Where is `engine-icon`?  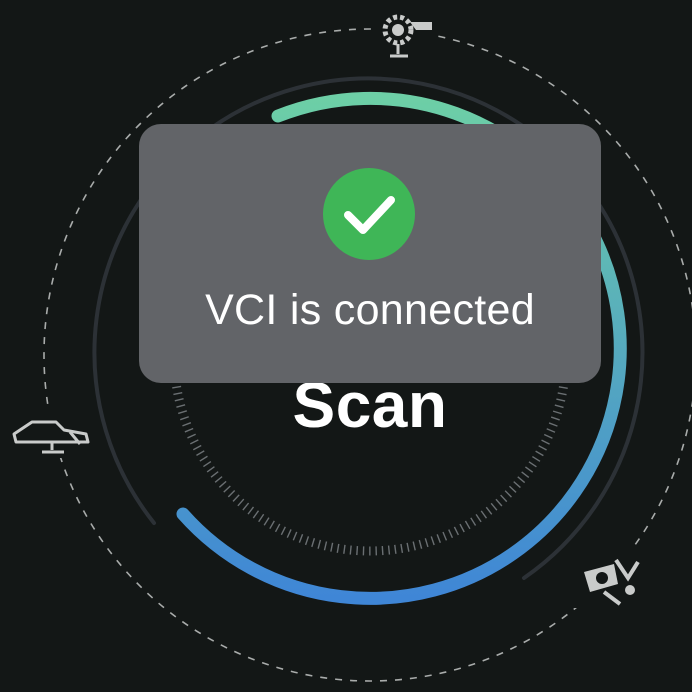 engine-icon is located at coordinates (407, 34).